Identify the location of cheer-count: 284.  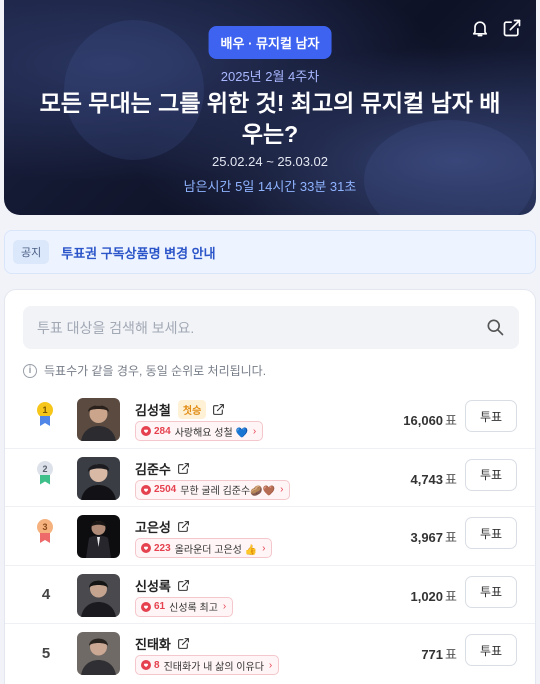
(162, 431).